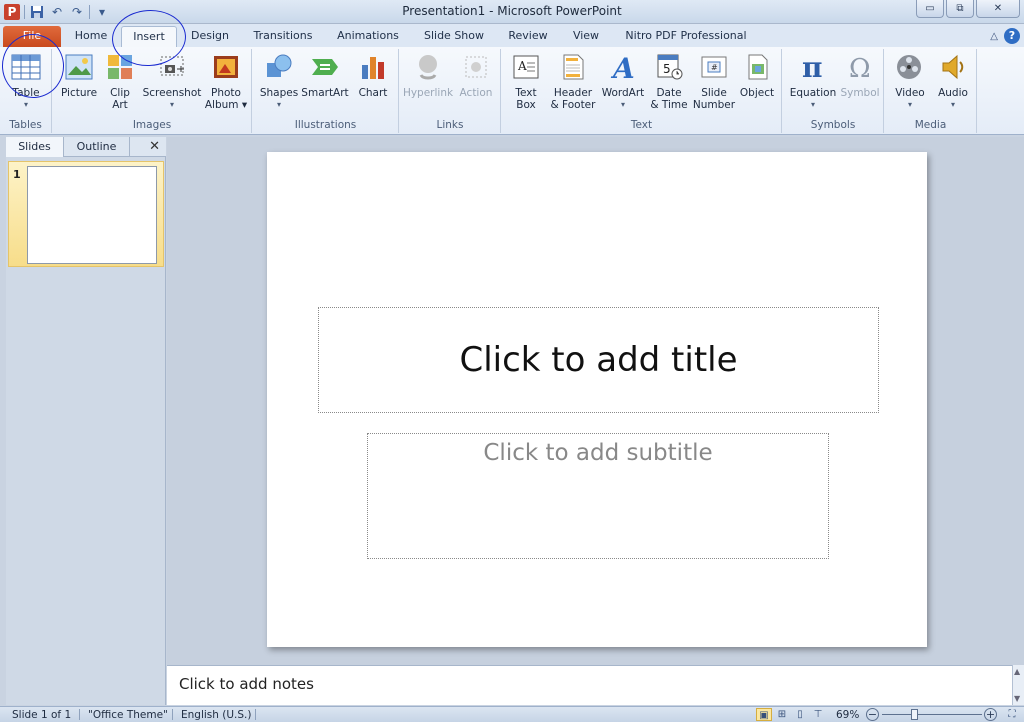 Image resolution: width=1024 pixels, height=722 pixels. What do you see at coordinates (910, 67) in the screenshot?
I see `film-reel-icon` at bounding box center [910, 67].